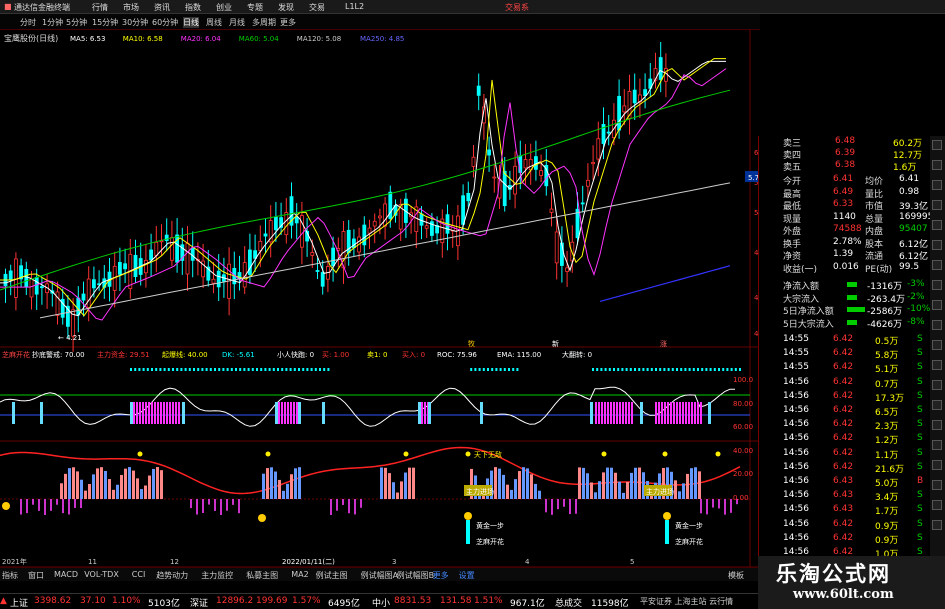 The image size is (945, 609). What do you see at coordinates (172, 575) in the screenshot?
I see `indicator-tab: 趋势动力` at bounding box center [172, 575].